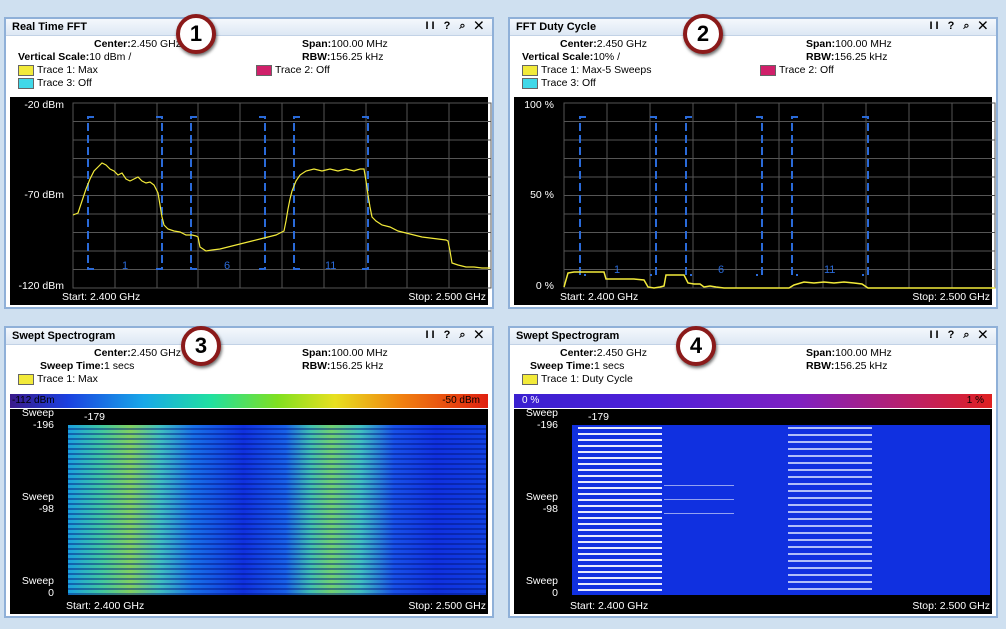 This screenshot has height=629, width=1006. Describe the element at coordinates (110, 57) in the screenshot. I see `vertical-scale-value: 10 dBm /` at that location.